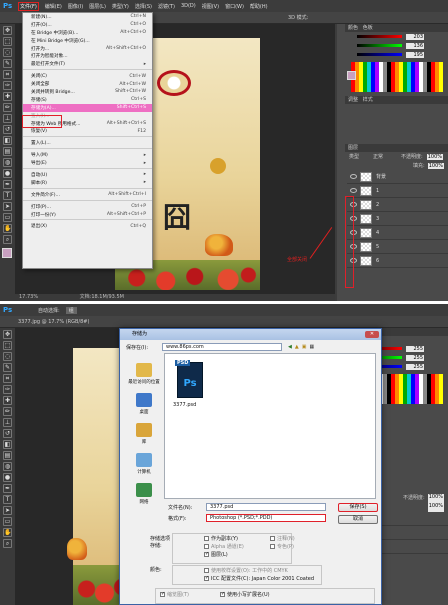 The height and width of the screenshot is (605, 448). Describe the element at coordinates (290, 347) in the screenshot. I see `back-icon: ◀` at that location.